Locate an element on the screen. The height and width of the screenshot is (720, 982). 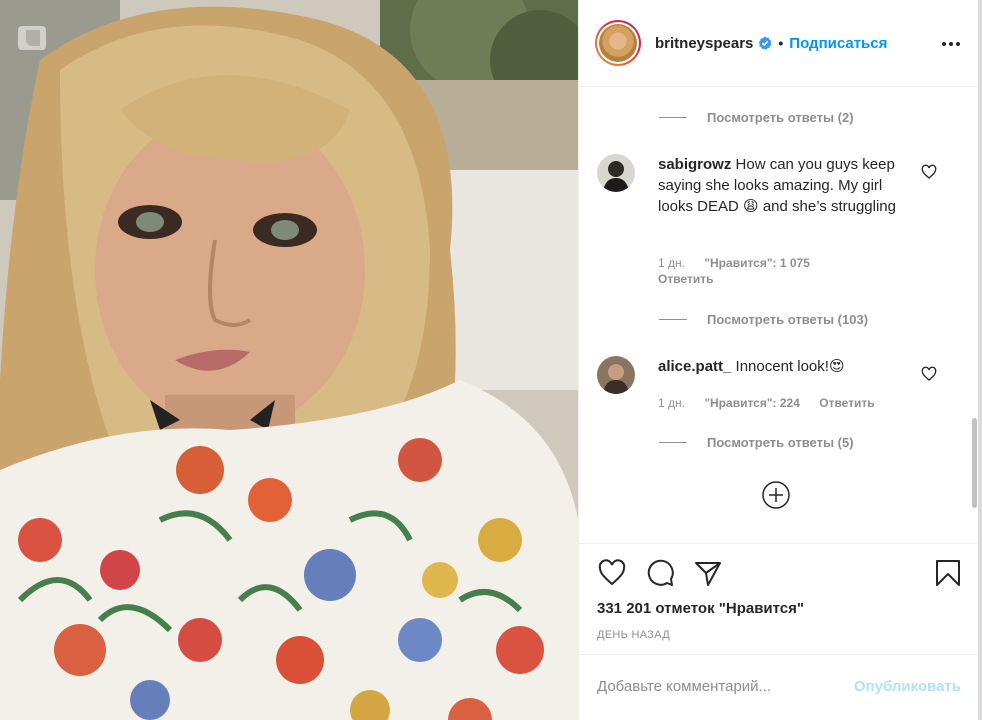
post-time: ДЕНЬ НАЗАД is located at coordinates (633, 635).